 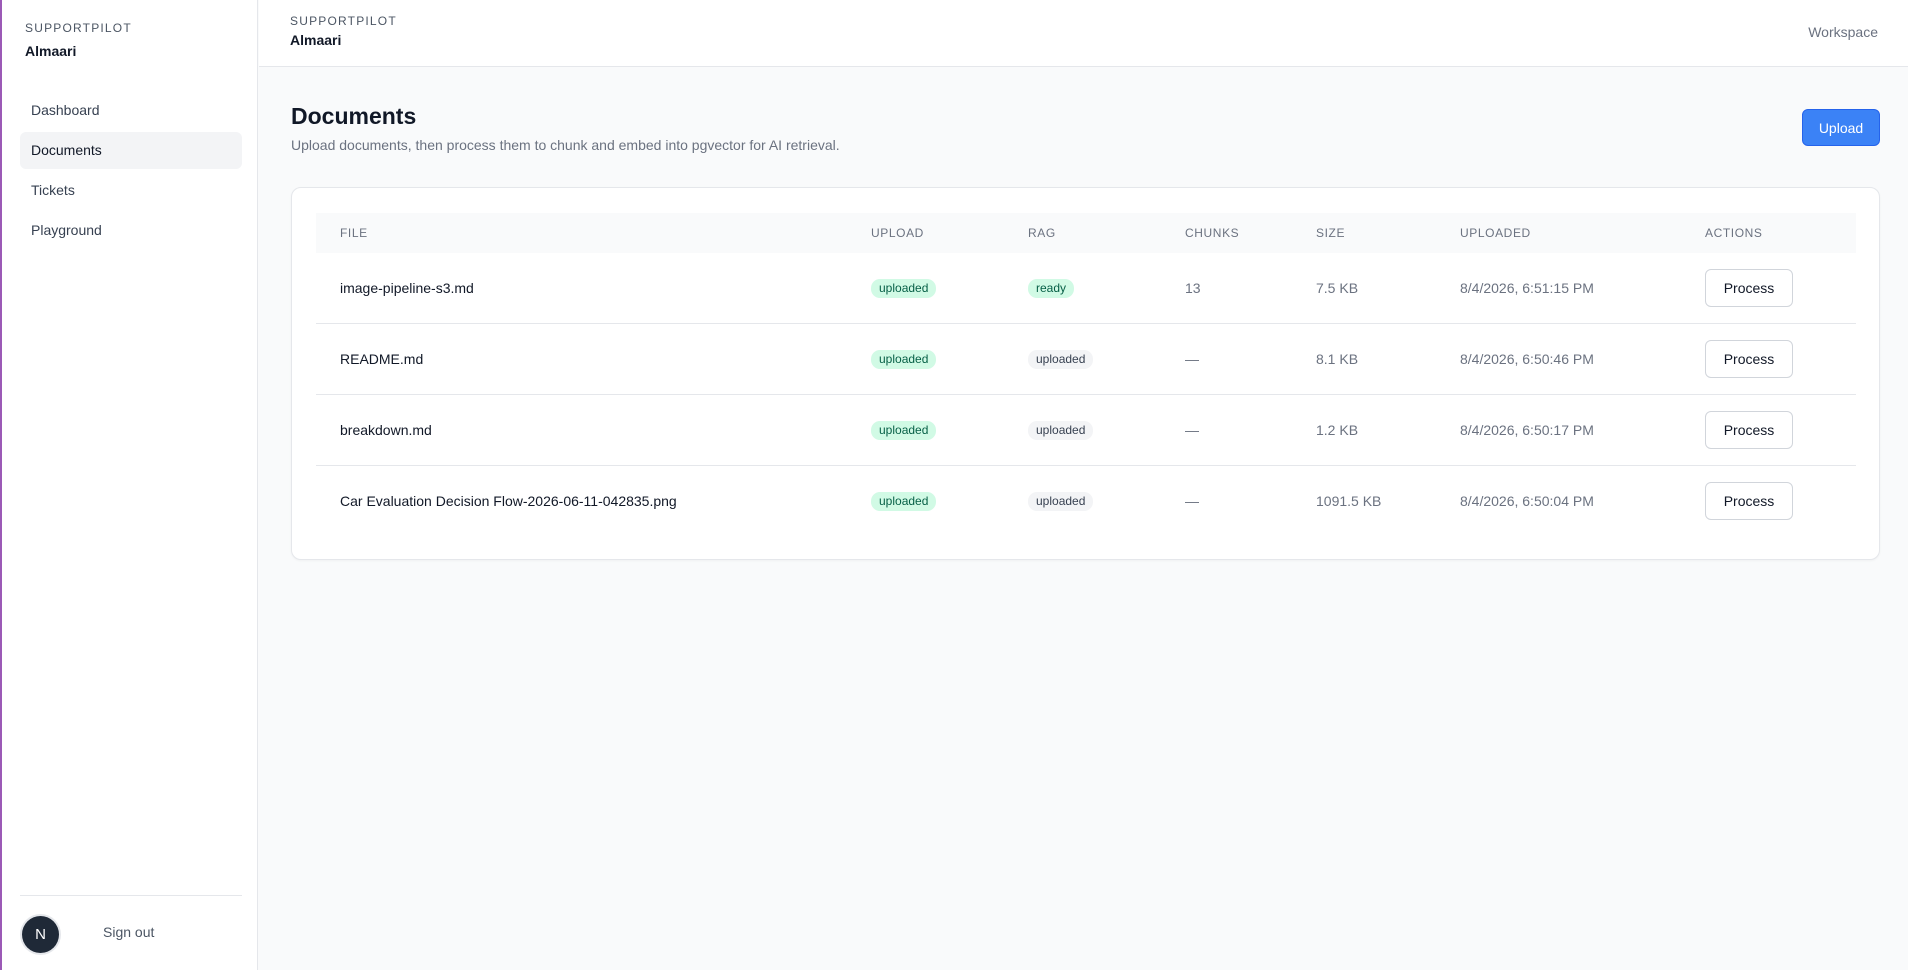 I want to click on file-size: 1091.5 KB, so click(x=1349, y=501).